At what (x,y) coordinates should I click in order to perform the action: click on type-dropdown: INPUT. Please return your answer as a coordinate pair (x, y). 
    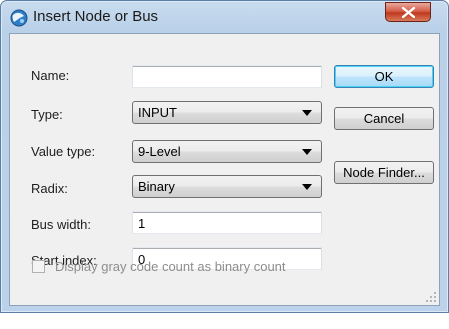
    Looking at the image, I should click on (227, 112).